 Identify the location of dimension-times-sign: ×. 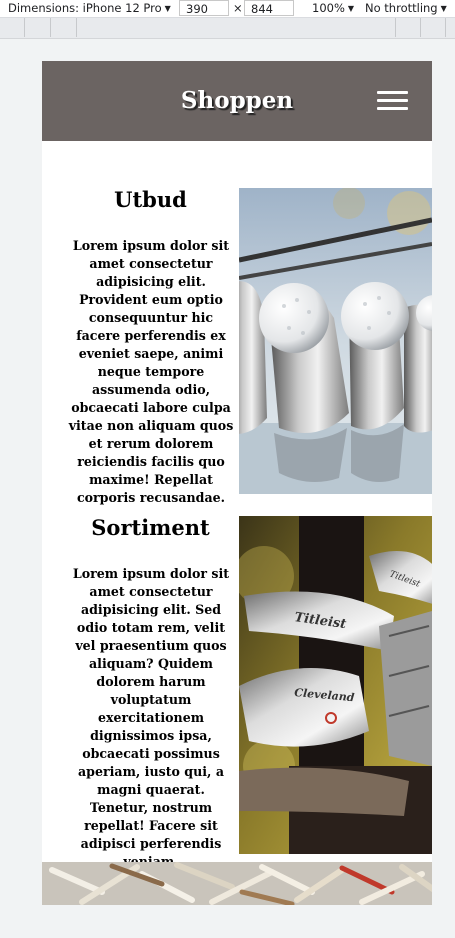
(238, 8).